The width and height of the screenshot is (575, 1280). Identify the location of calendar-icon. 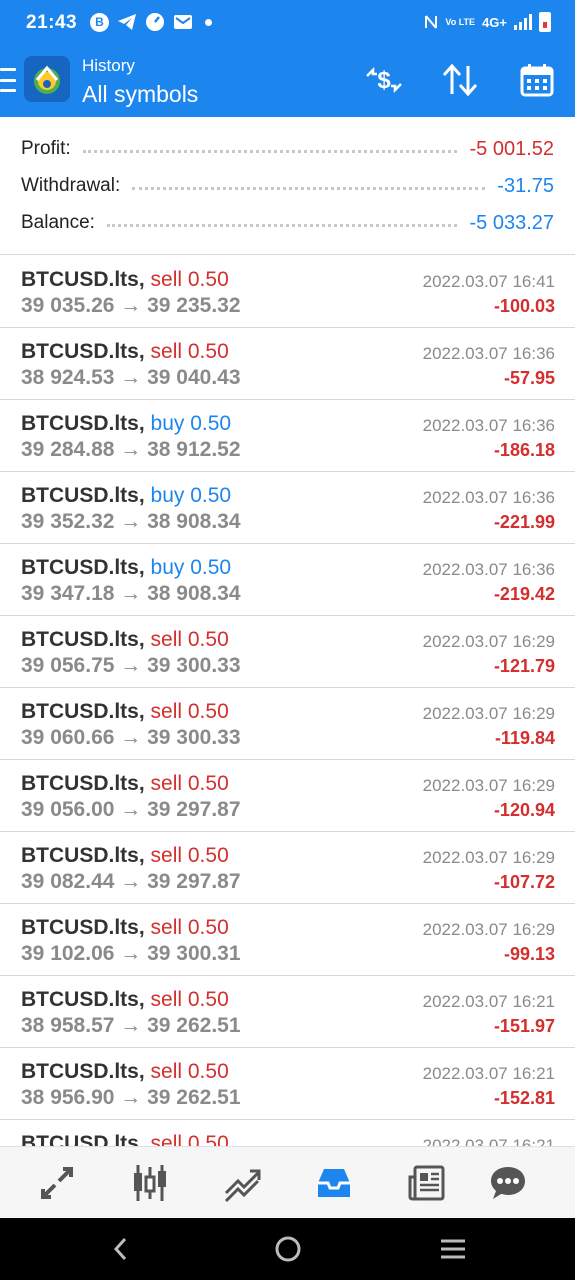
(537, 80).